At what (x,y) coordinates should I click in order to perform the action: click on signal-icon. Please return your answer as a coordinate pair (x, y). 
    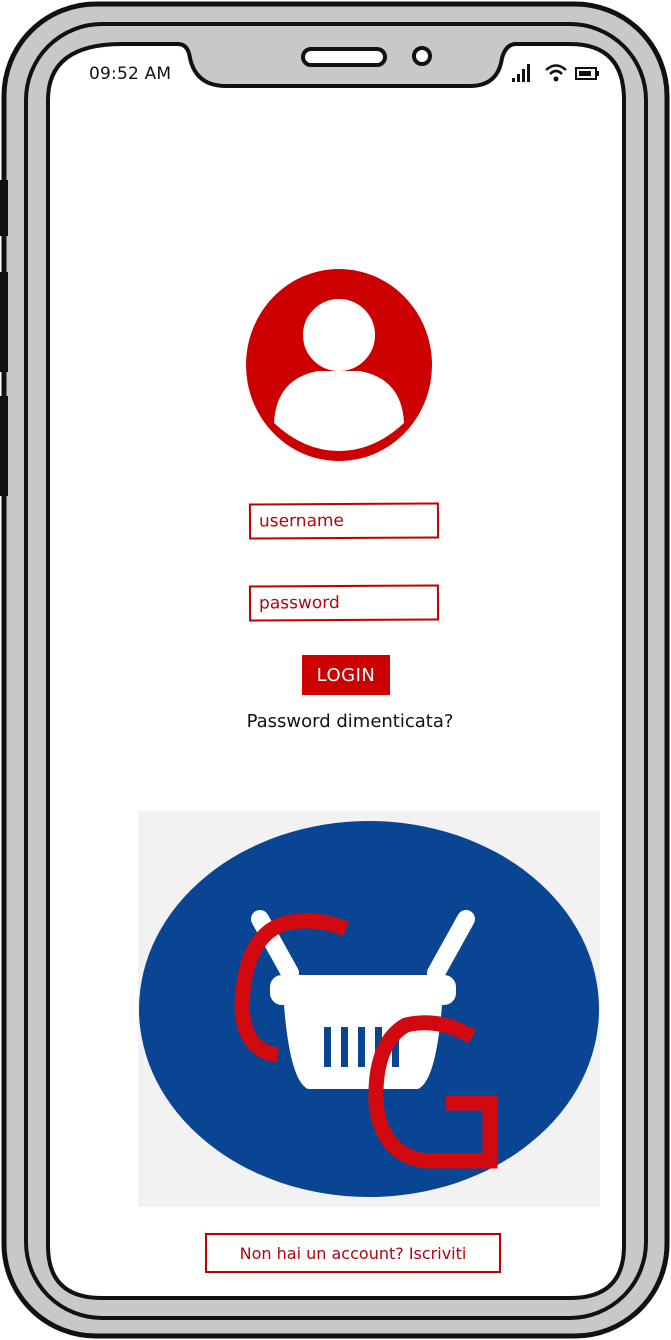
    Looking at the image, I should click on (521, 73).